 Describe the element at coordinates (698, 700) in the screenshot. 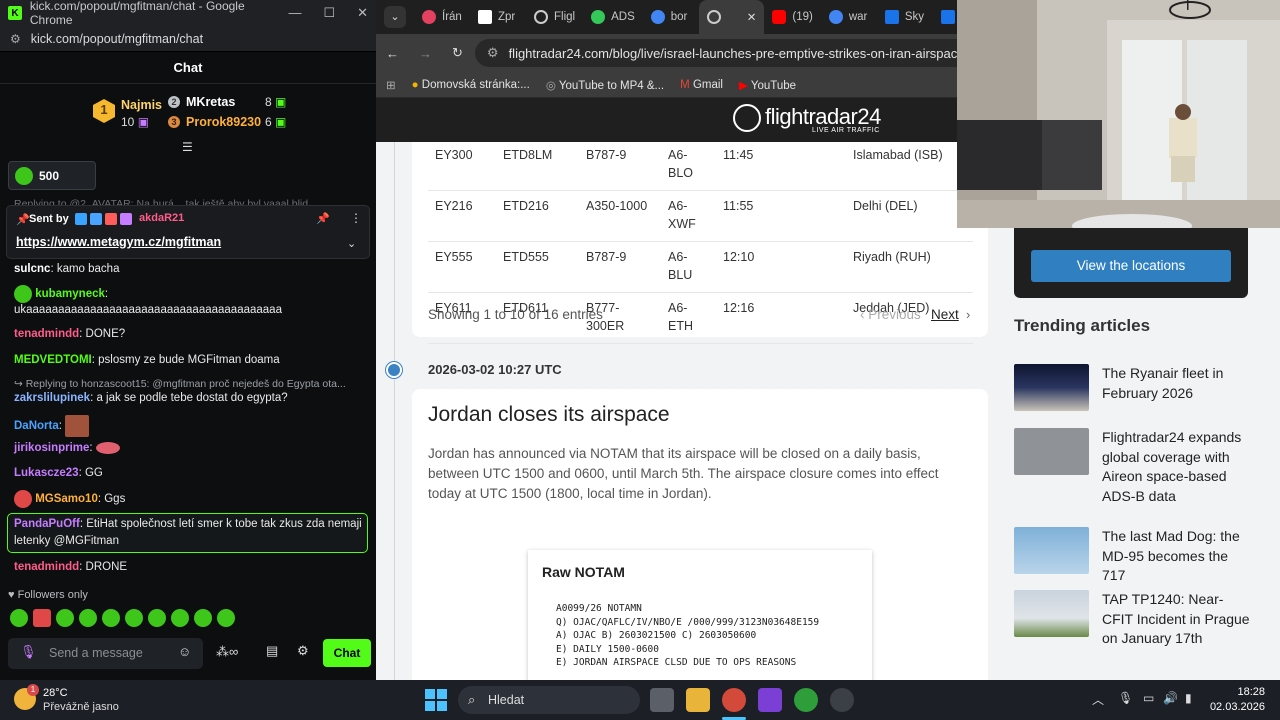

I see `file-explorer-icon` at that location.